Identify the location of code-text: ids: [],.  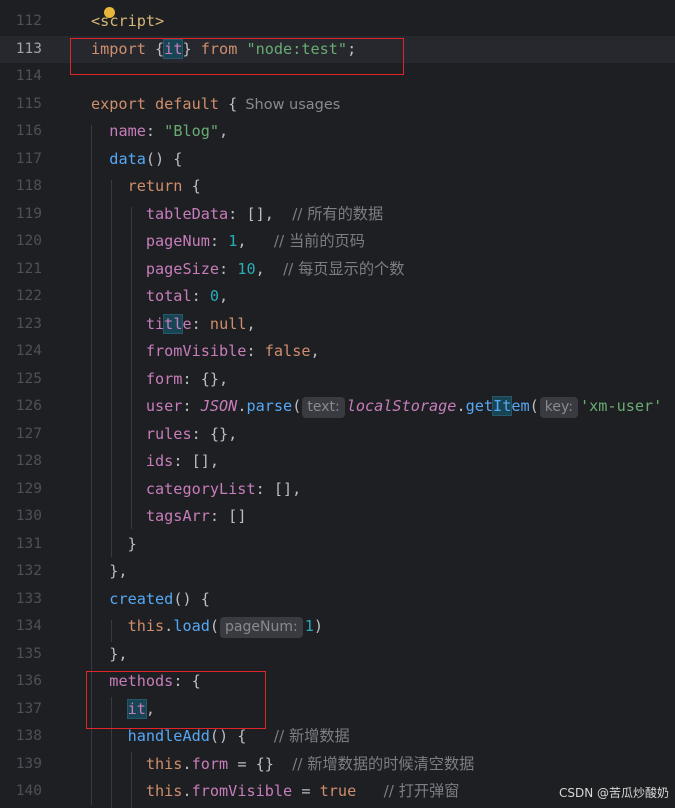
(383, 462).